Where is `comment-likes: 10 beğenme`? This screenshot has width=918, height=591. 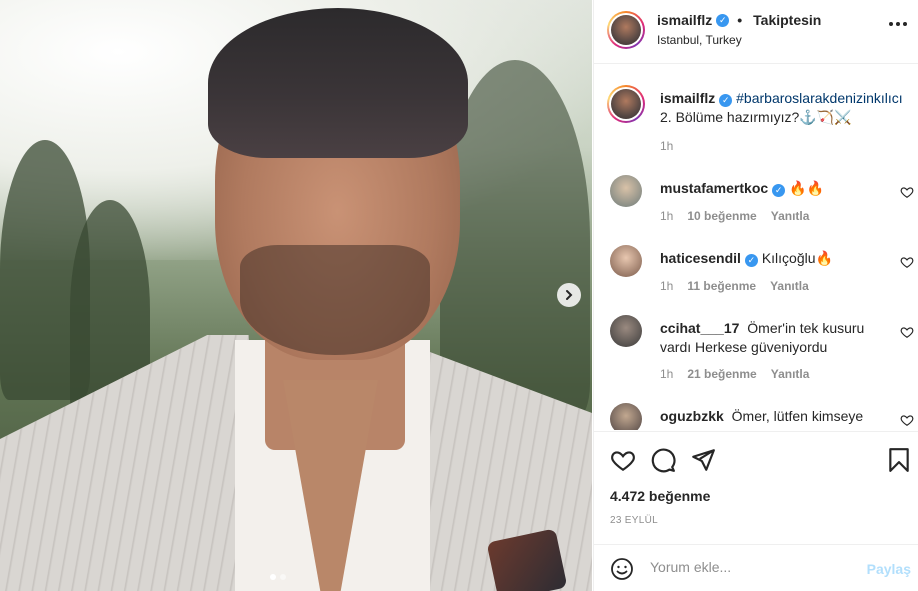
comment-likes: 10 beğenme is located at coordinates (721, 216).